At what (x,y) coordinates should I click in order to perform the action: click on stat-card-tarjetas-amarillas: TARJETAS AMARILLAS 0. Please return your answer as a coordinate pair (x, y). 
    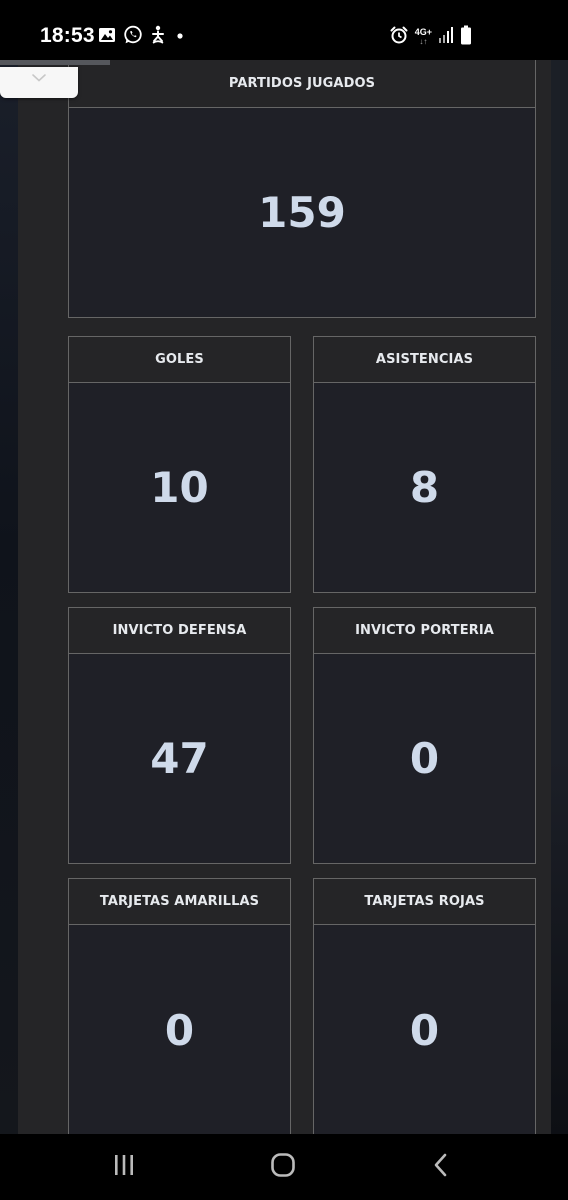
    Looking at the image, I should click on (179, 1006).